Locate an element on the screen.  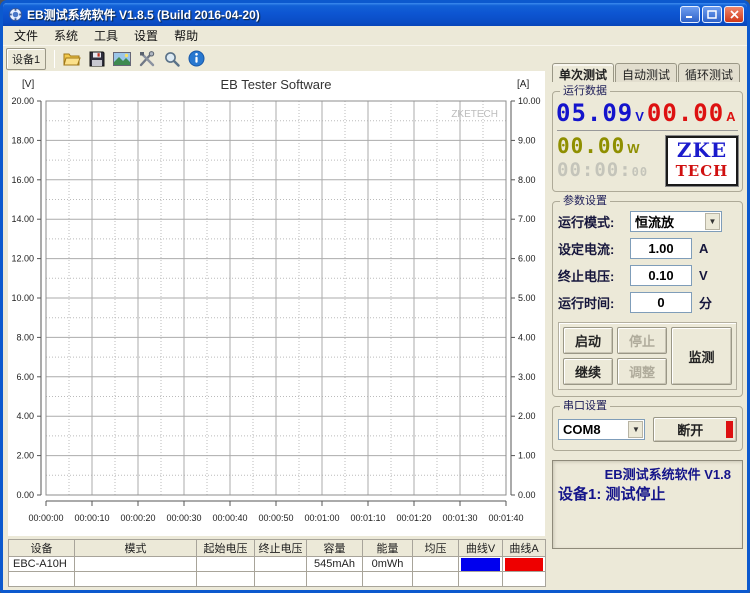
tab-auto-test: 自动测试 is located at coordinates (646, 72).